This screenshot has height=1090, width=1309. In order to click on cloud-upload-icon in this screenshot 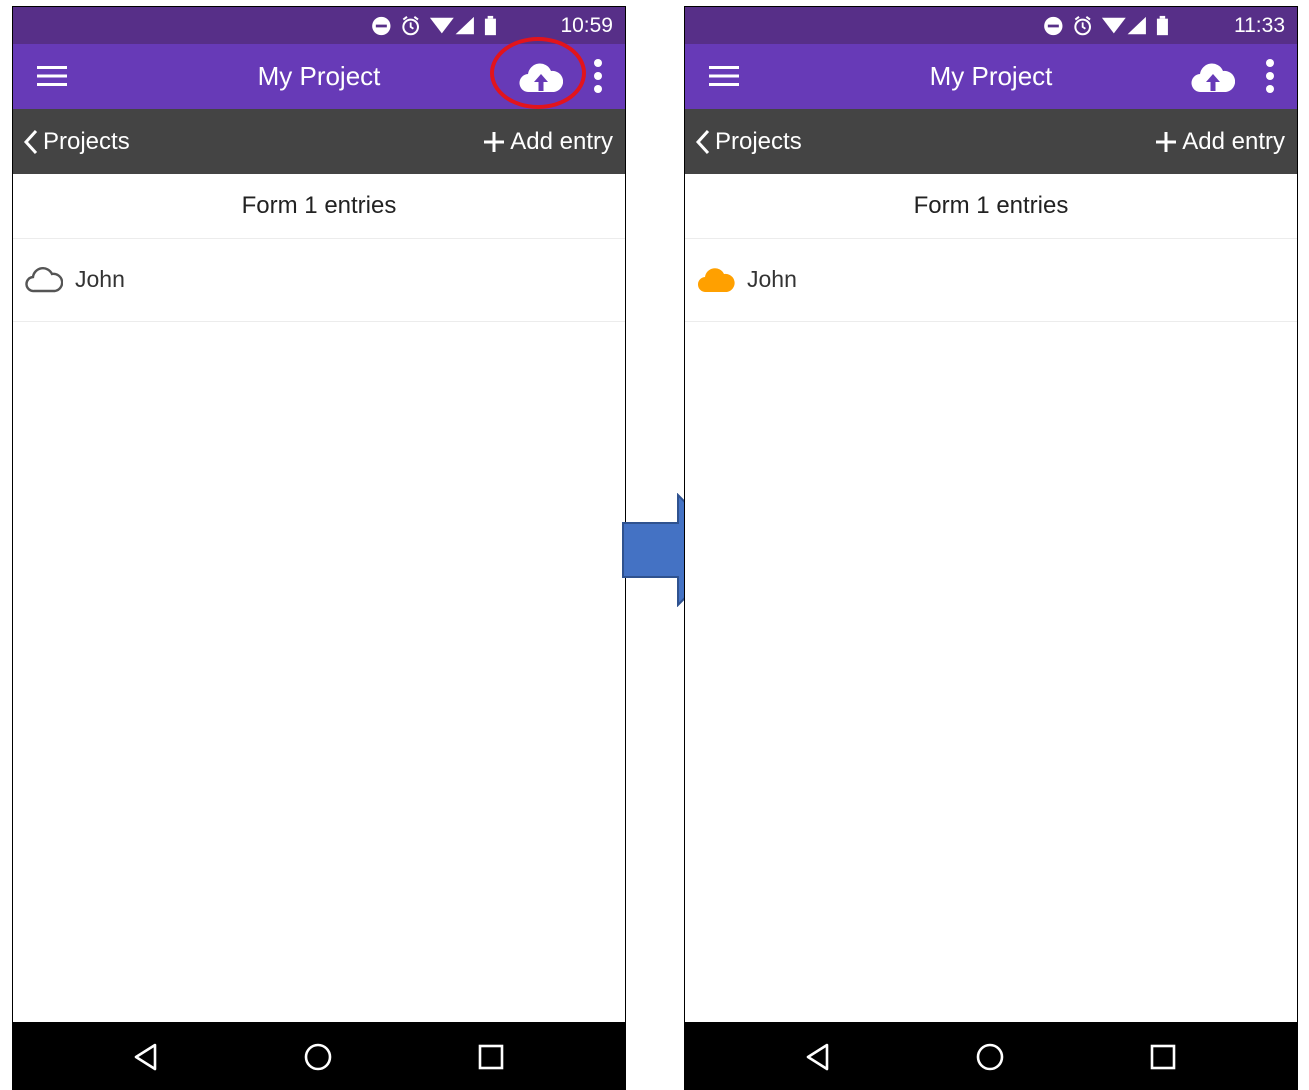, I will do `click(1213, 78)`.